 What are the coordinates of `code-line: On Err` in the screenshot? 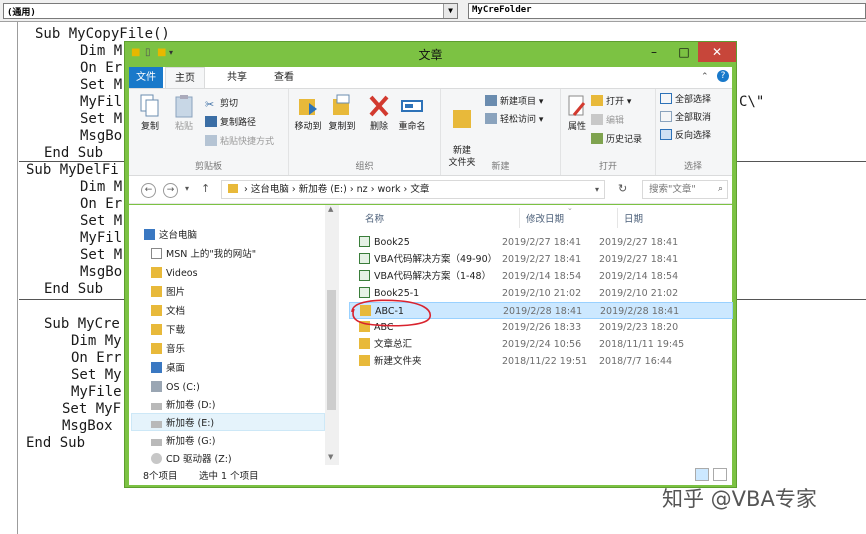 It's located at (96, 358).